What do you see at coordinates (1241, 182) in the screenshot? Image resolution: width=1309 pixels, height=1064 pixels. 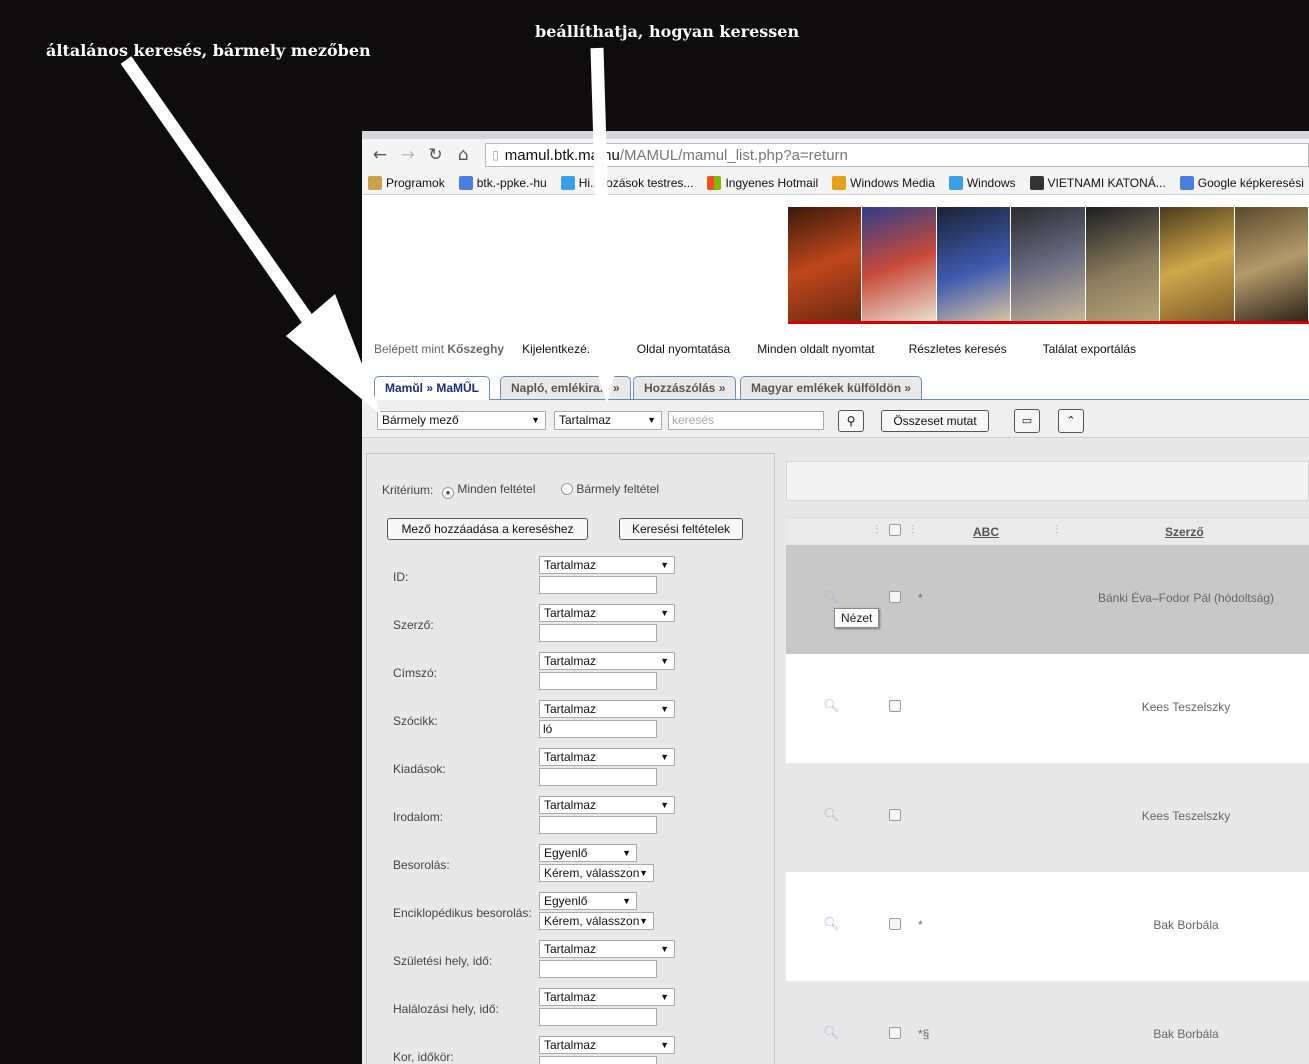 I see `bookmark-google-images: Google képkeresési` at bounding box center [1241, 182].